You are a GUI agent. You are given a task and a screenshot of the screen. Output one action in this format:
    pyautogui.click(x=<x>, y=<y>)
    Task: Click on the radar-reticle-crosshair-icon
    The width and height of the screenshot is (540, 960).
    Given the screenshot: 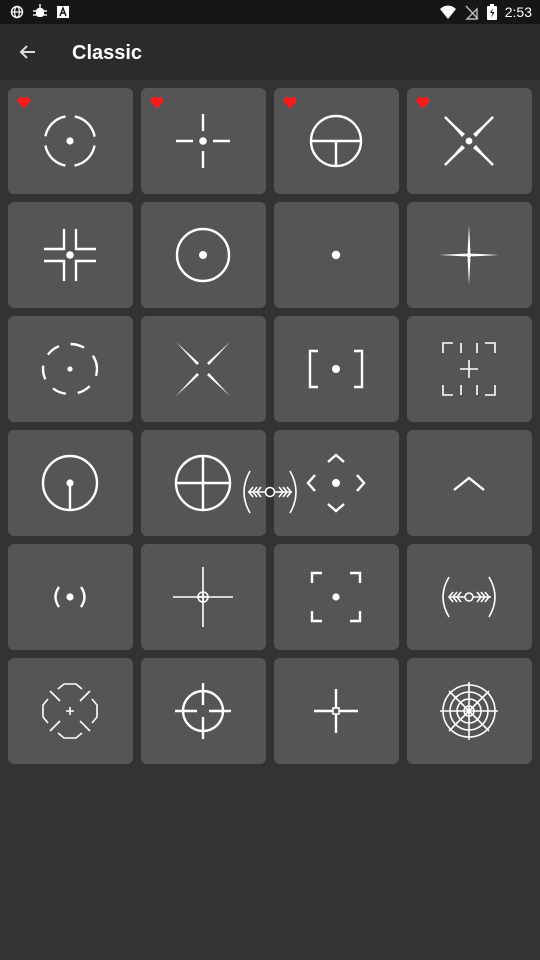 What is the action you would take?
    pyautogui.click(x=469, y=711)
    